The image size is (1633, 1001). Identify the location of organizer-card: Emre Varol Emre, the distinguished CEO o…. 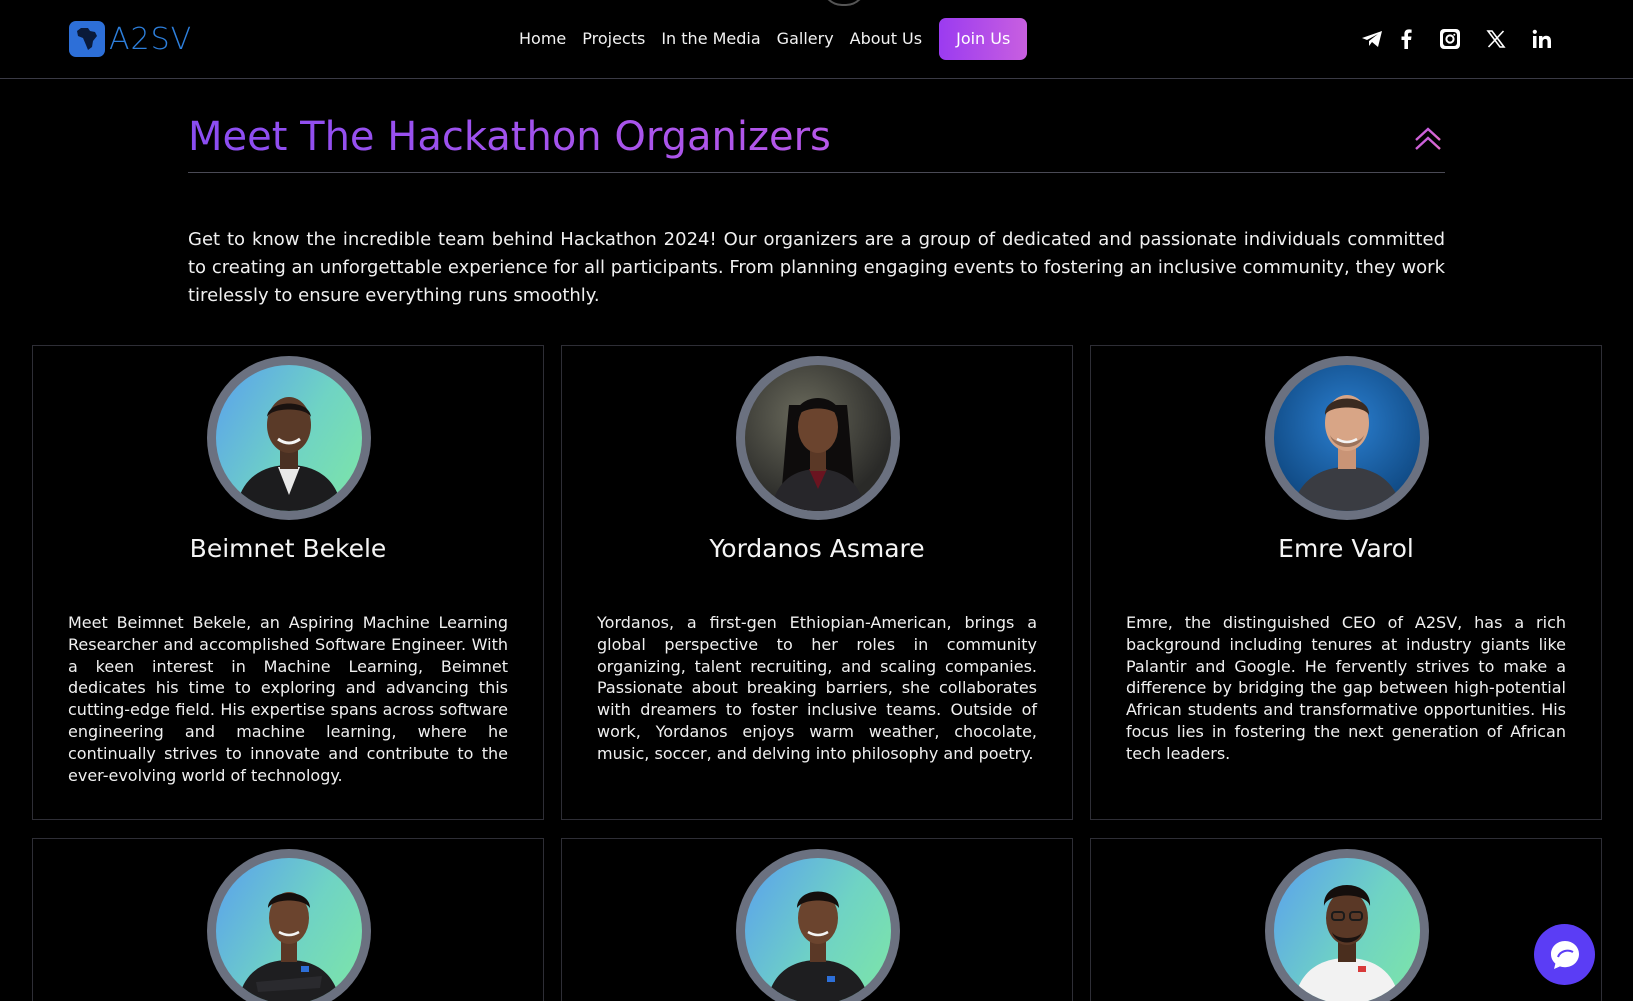
(1346, 582).